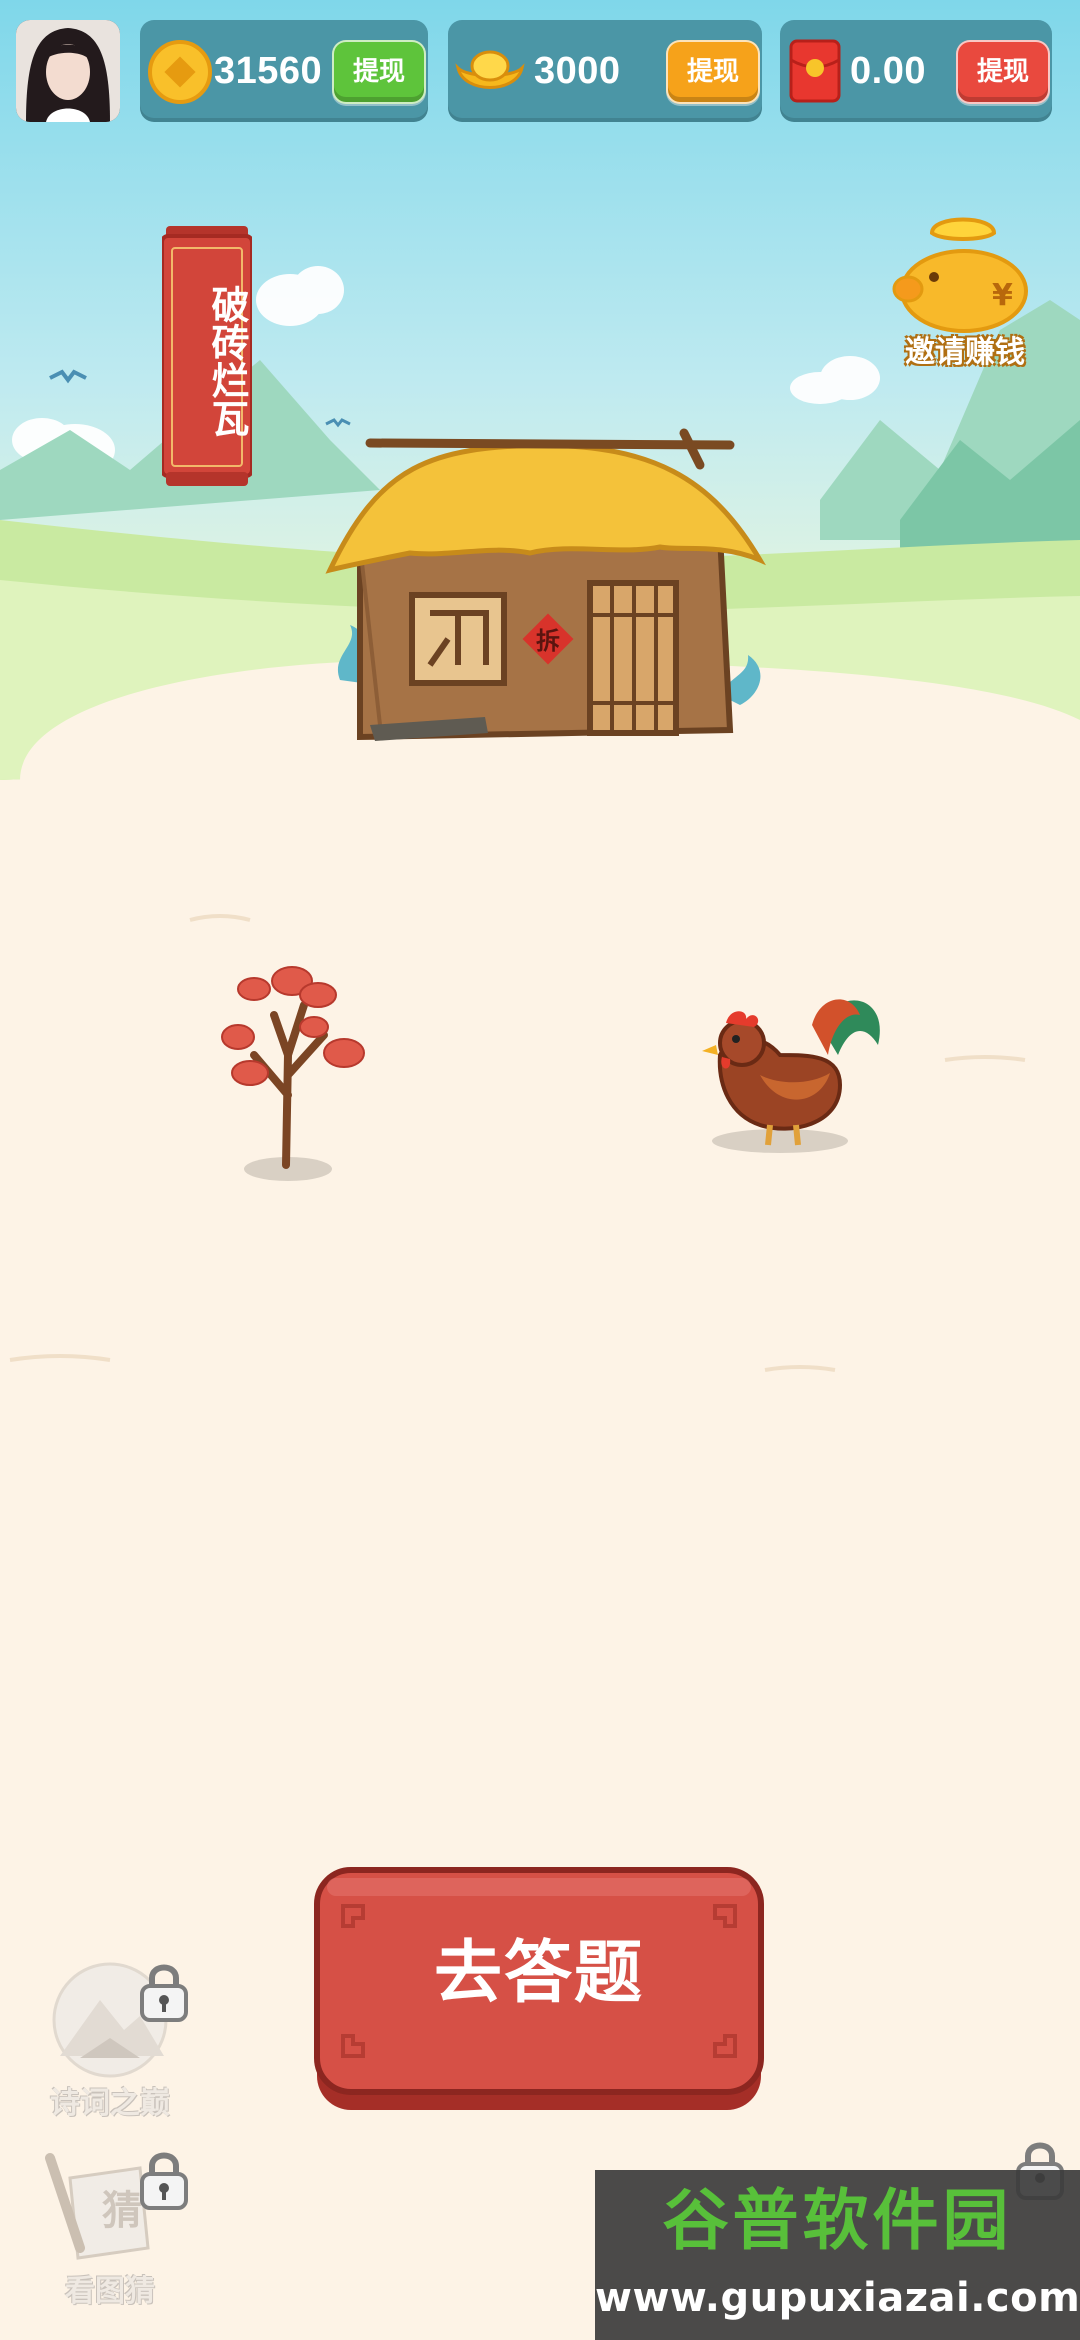  I want to click on demolish-sign-text: 拆, so click(548, 641).